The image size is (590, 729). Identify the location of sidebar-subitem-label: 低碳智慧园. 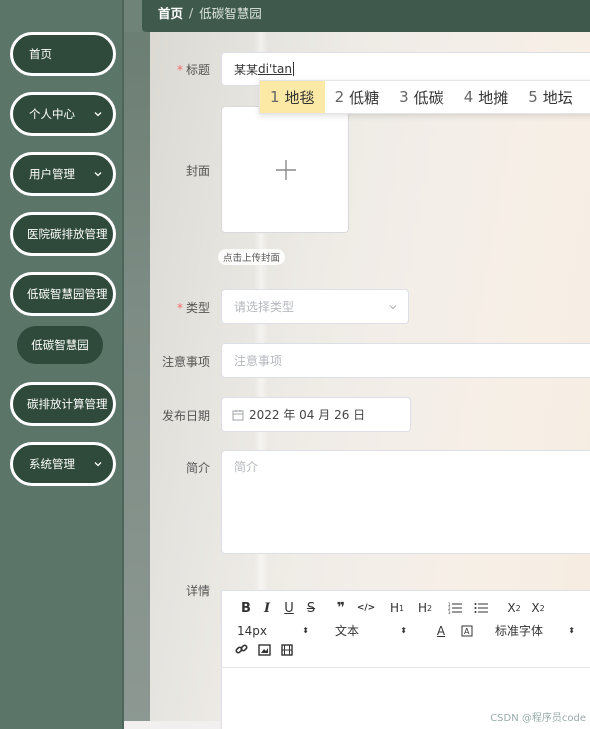
(60, 345).